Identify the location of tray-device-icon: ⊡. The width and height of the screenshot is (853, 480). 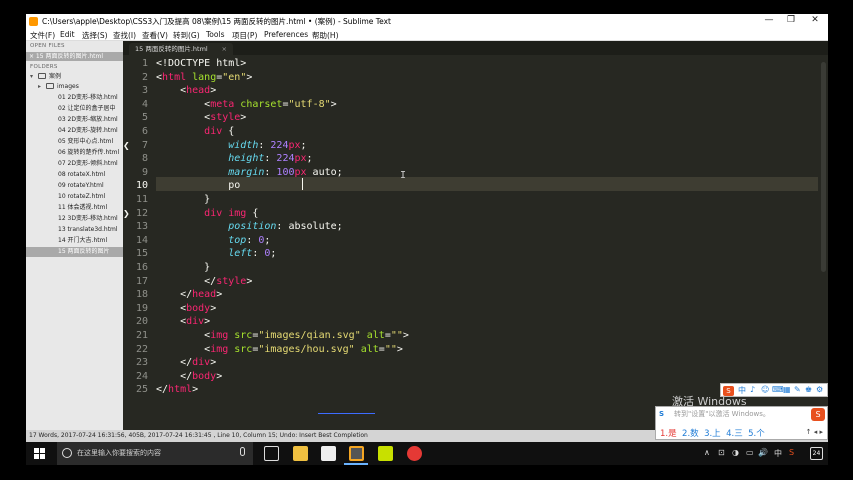
(721, 452).